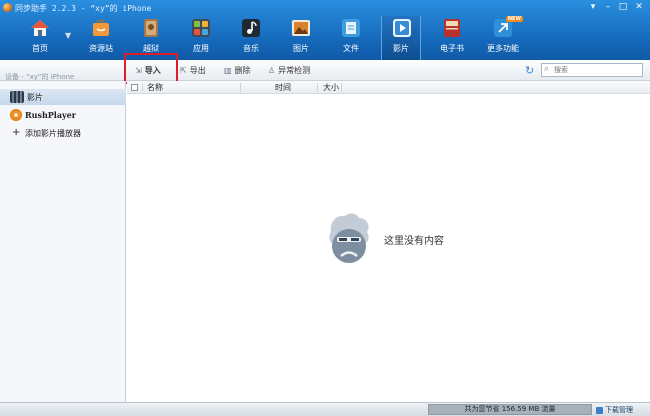  Describe the element at coordinates (402, 28) in the screenshot. I see `movies-icon` at that location.